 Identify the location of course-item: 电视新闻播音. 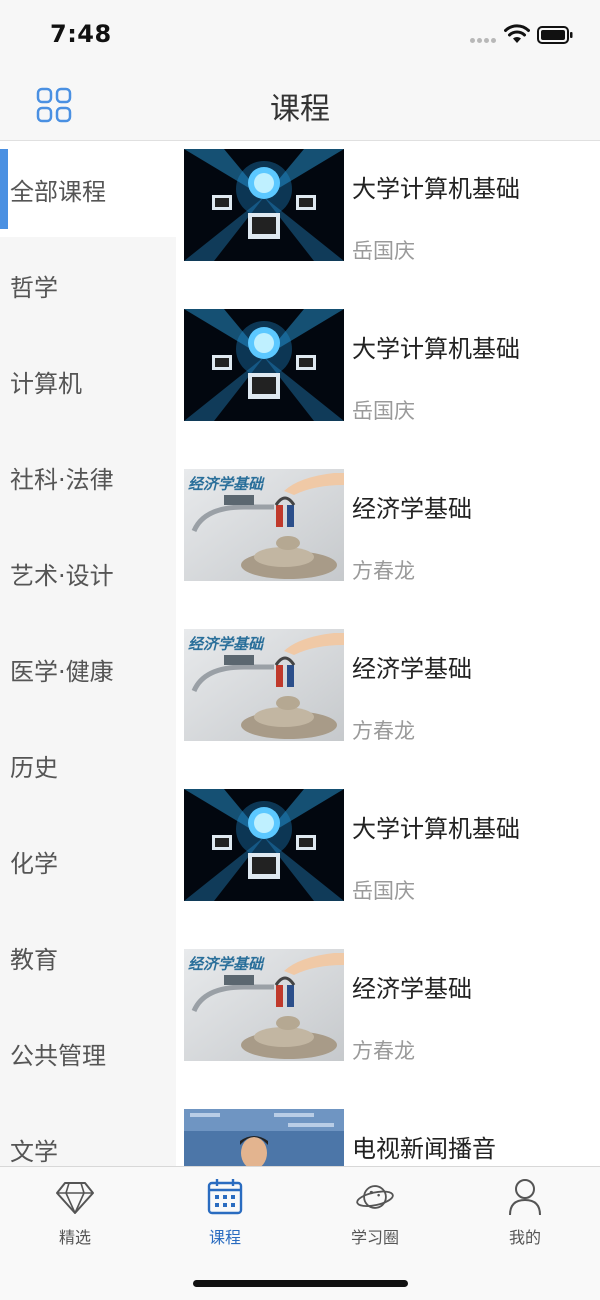
(388, 1133).